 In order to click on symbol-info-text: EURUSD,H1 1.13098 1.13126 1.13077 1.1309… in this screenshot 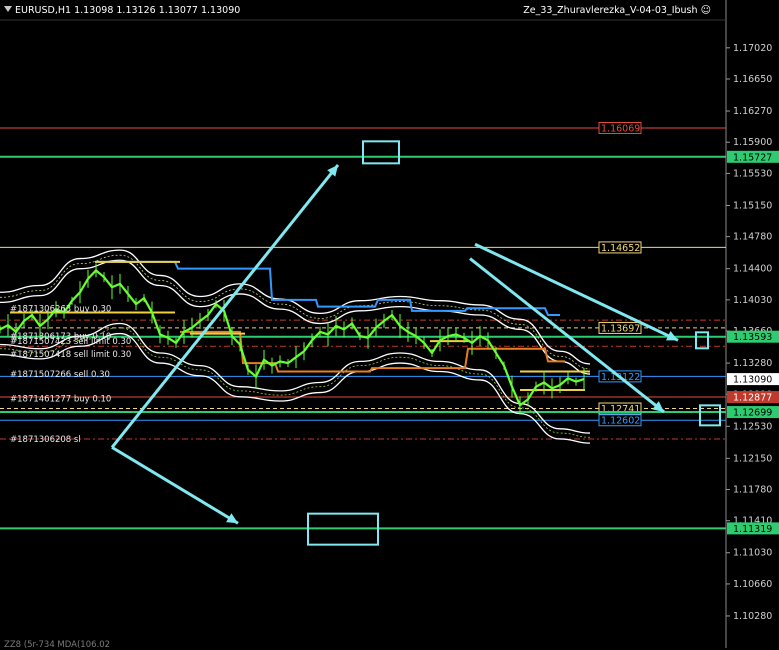, I will do `click(128, 10)`.